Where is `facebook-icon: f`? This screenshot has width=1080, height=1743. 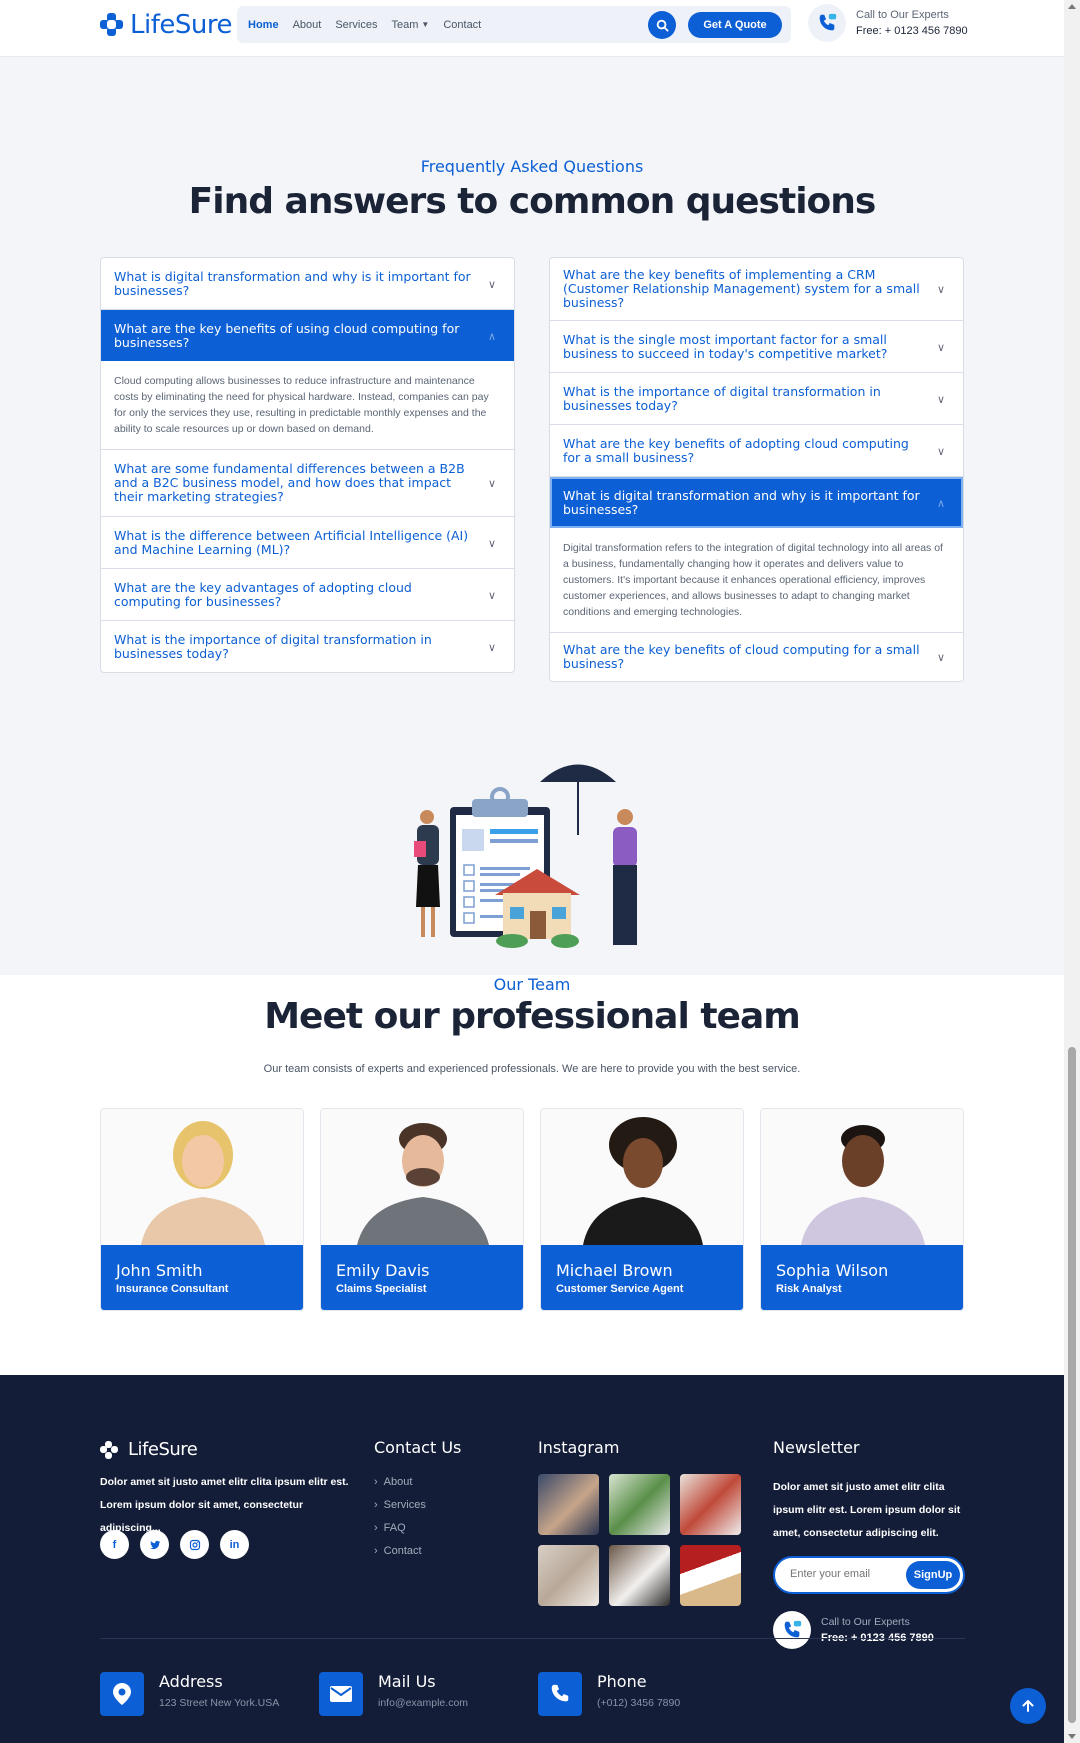 facebook-icon: f is located at coordinates (114, 1544).